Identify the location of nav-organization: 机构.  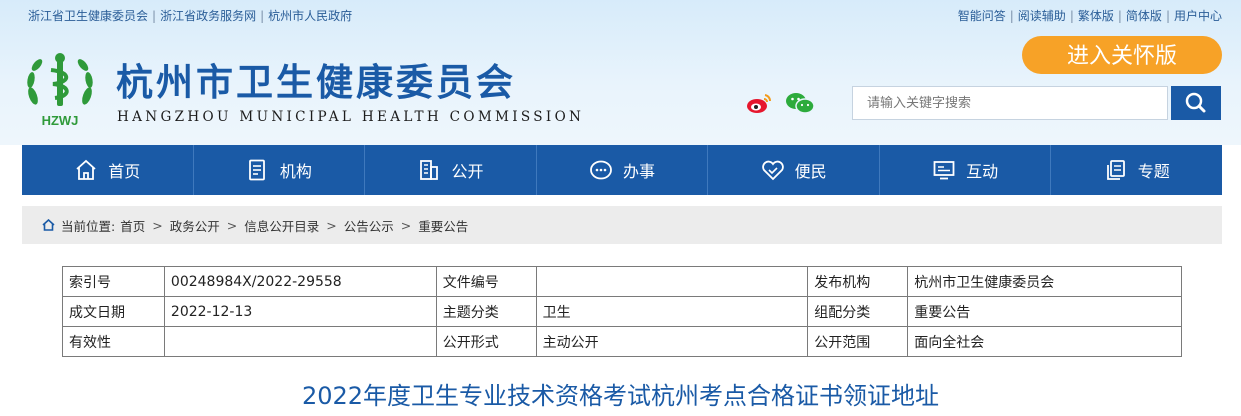
(278, 170).